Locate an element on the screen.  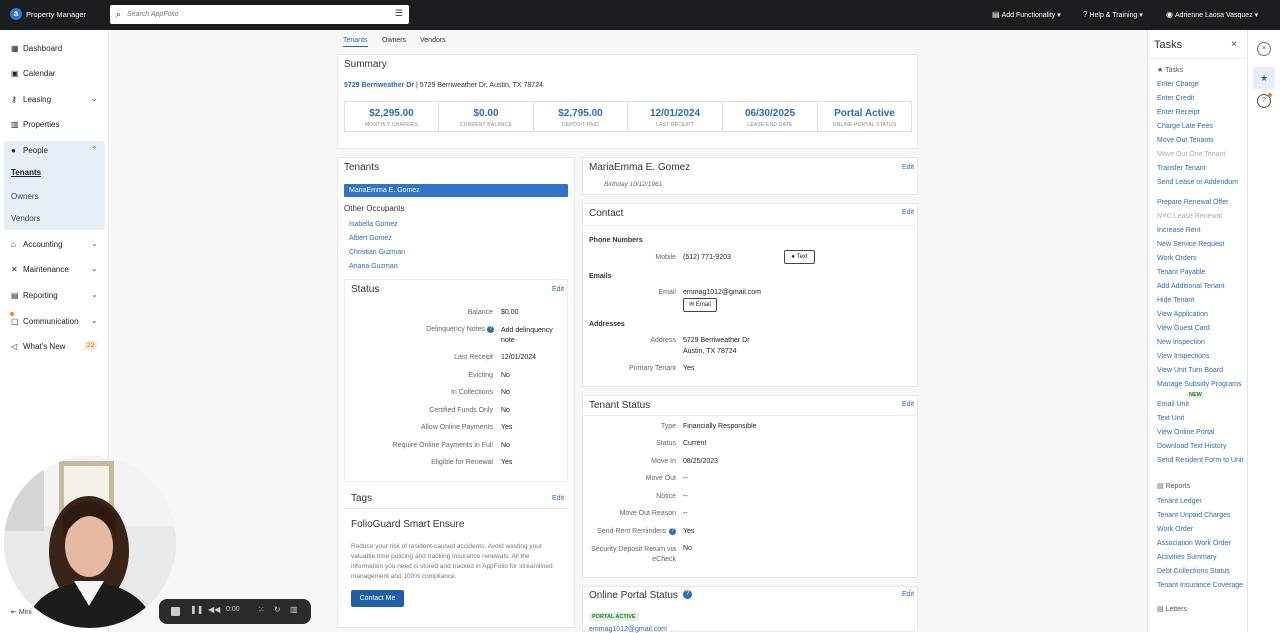
sidebar-item-accounting: ⌂ Accounting ⌄ is located at coordinates (54, 245).